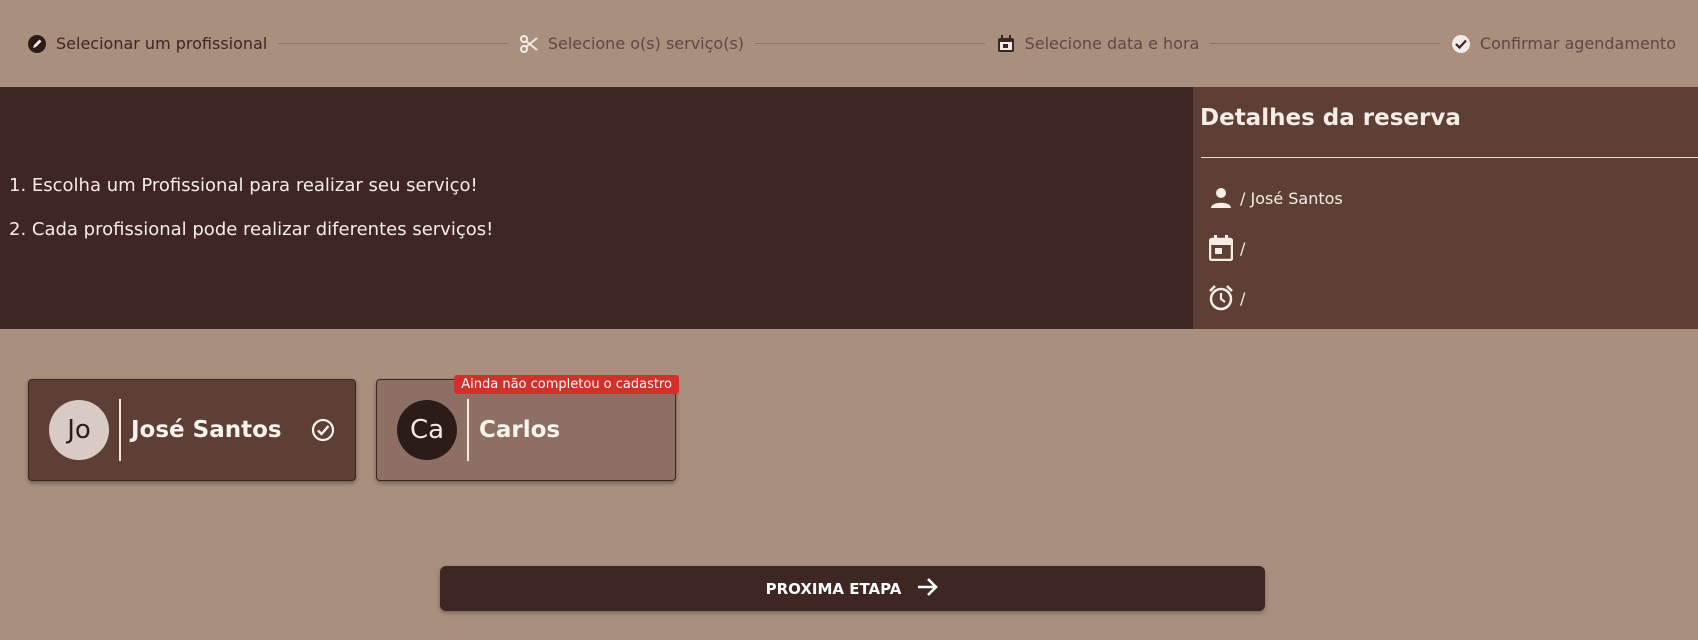  Describe the element at coordinates (1243, 298) in the screenshot. I see `detail-time-value: /` at that location.